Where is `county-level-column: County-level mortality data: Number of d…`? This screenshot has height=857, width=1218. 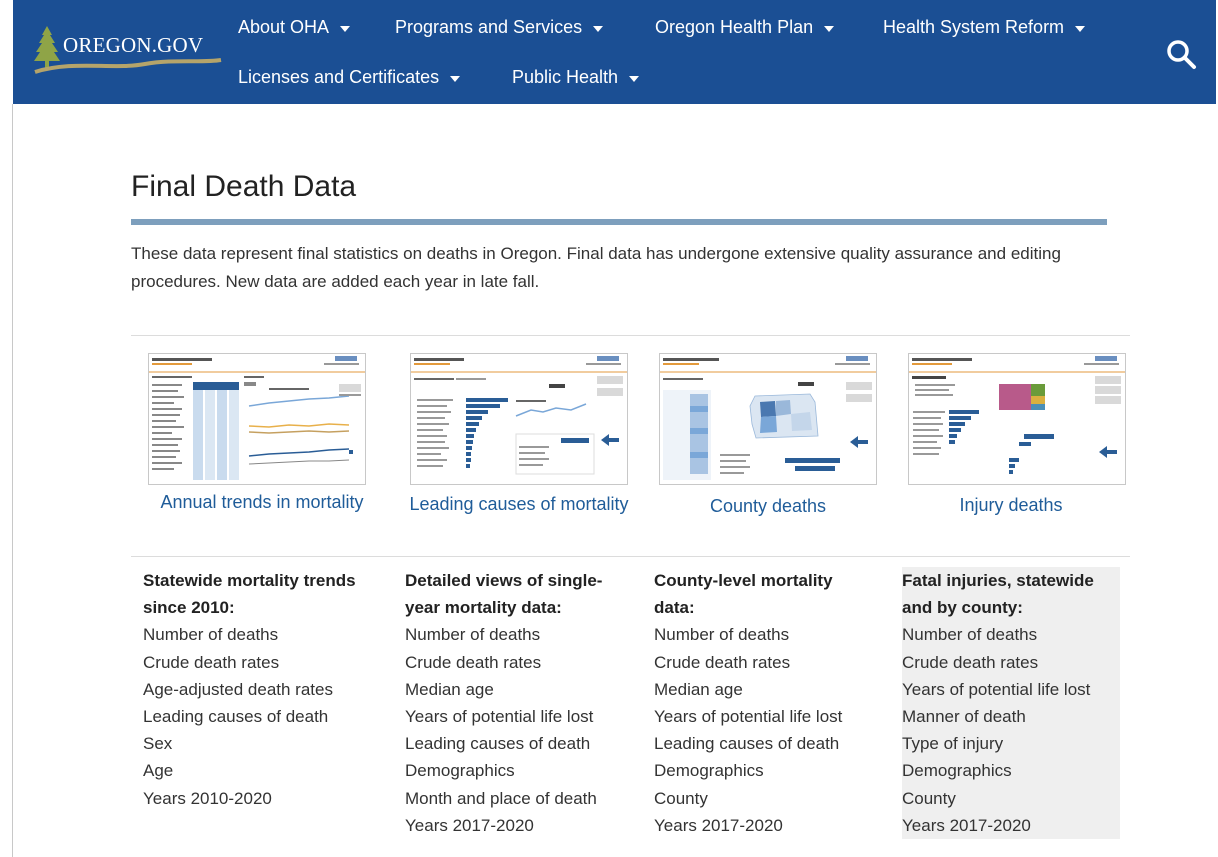 county-level-column: County-level mortality data: Number of d… is located at coordinates (761, 703).